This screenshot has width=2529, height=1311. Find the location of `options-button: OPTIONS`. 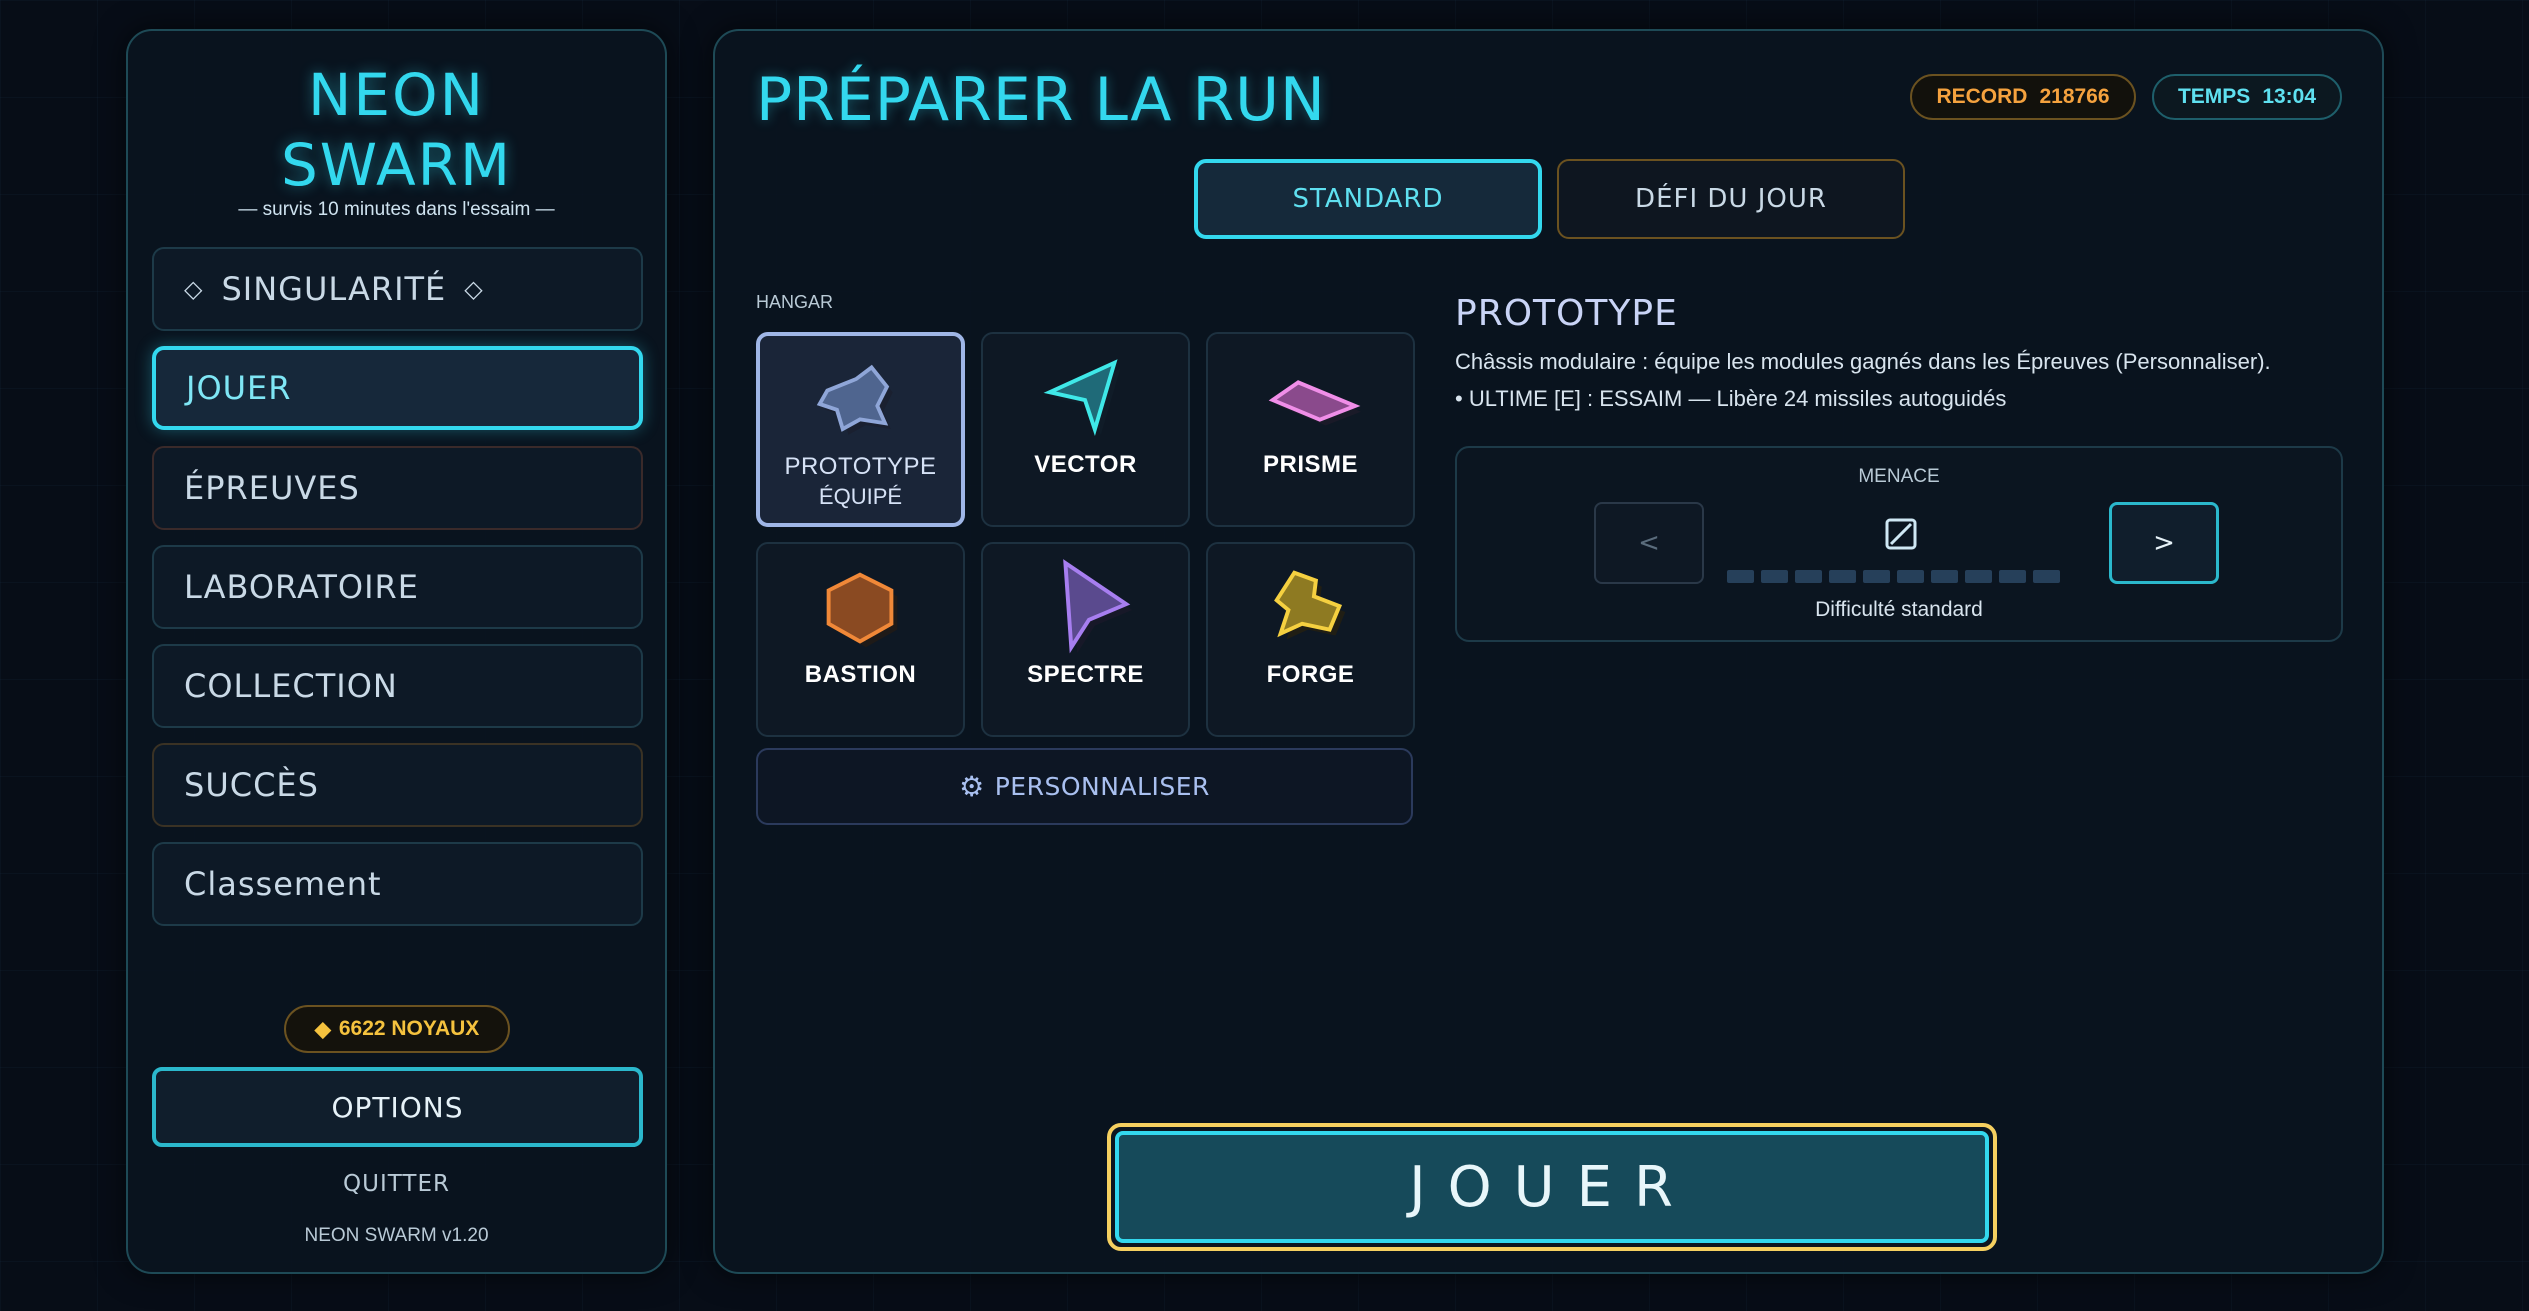

options-button: OPTIONS is located at coordinates (397, 1107).